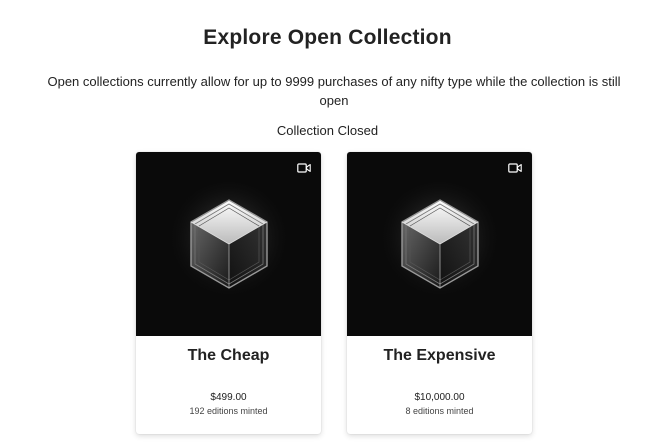 The image size is (655, 448). Describe the element at coordinates (228, 355) in the screenshot. I see `nifty-name: The Cheap` at that location.